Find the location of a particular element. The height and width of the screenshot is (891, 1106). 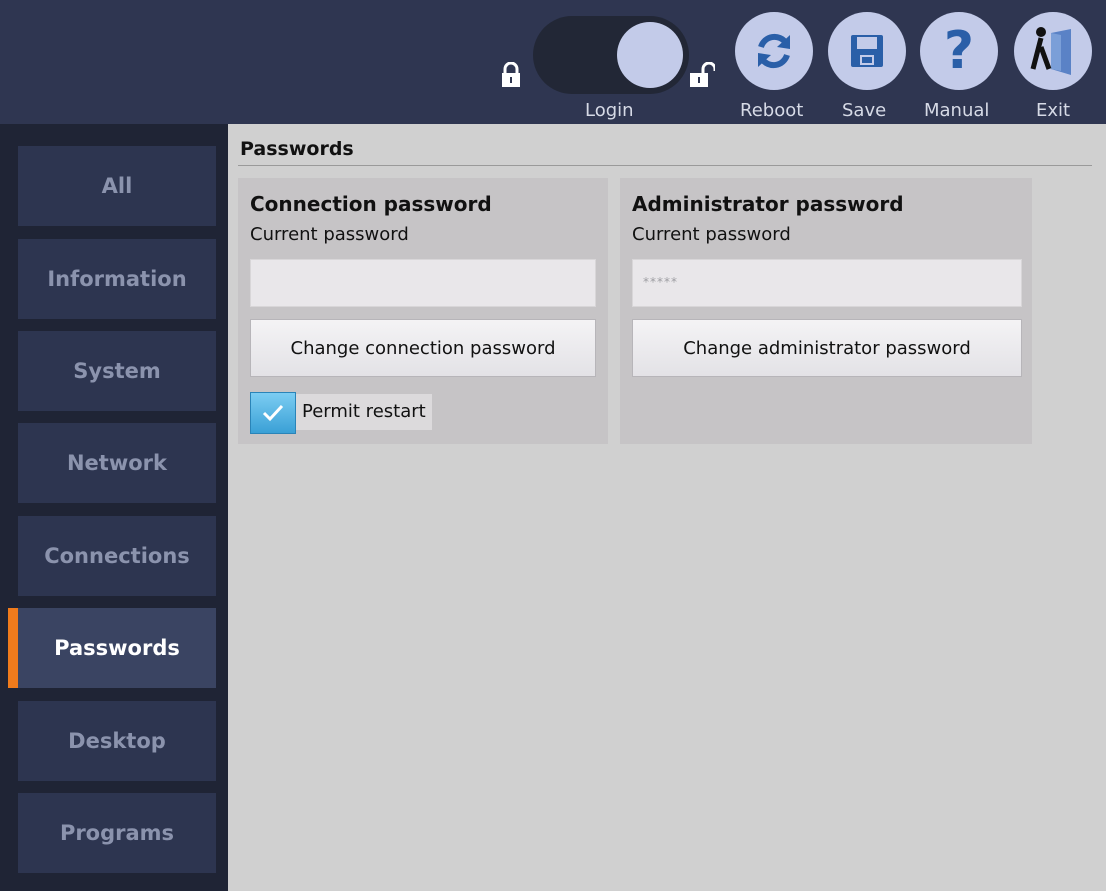

sidebar-item-label: Information is located at coordinates (117, 279).